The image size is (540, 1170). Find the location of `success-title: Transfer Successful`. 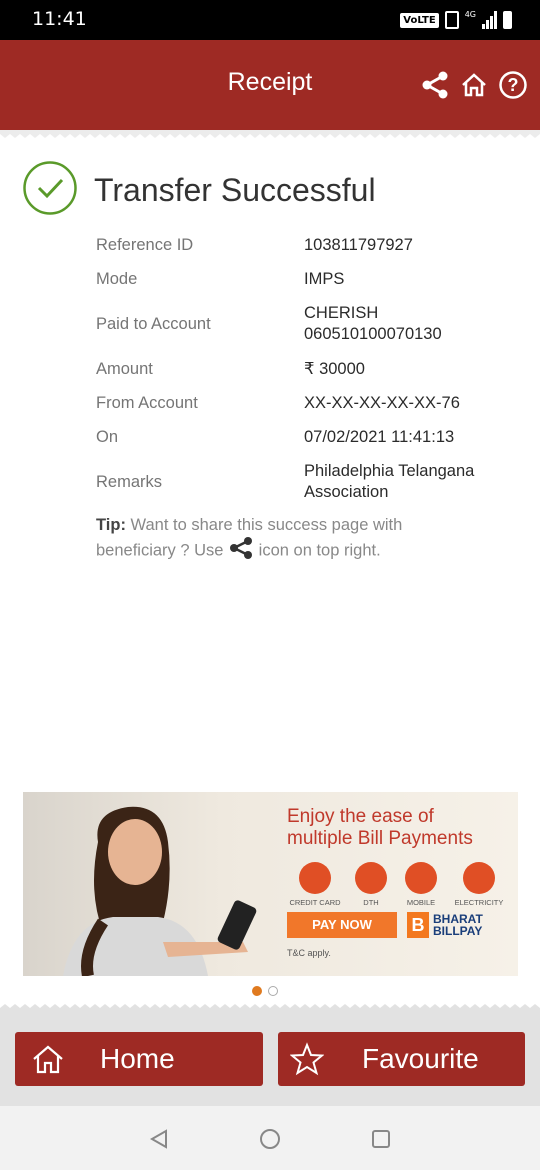

success-title: Transfer Successful is located at coordinates (235, 190).